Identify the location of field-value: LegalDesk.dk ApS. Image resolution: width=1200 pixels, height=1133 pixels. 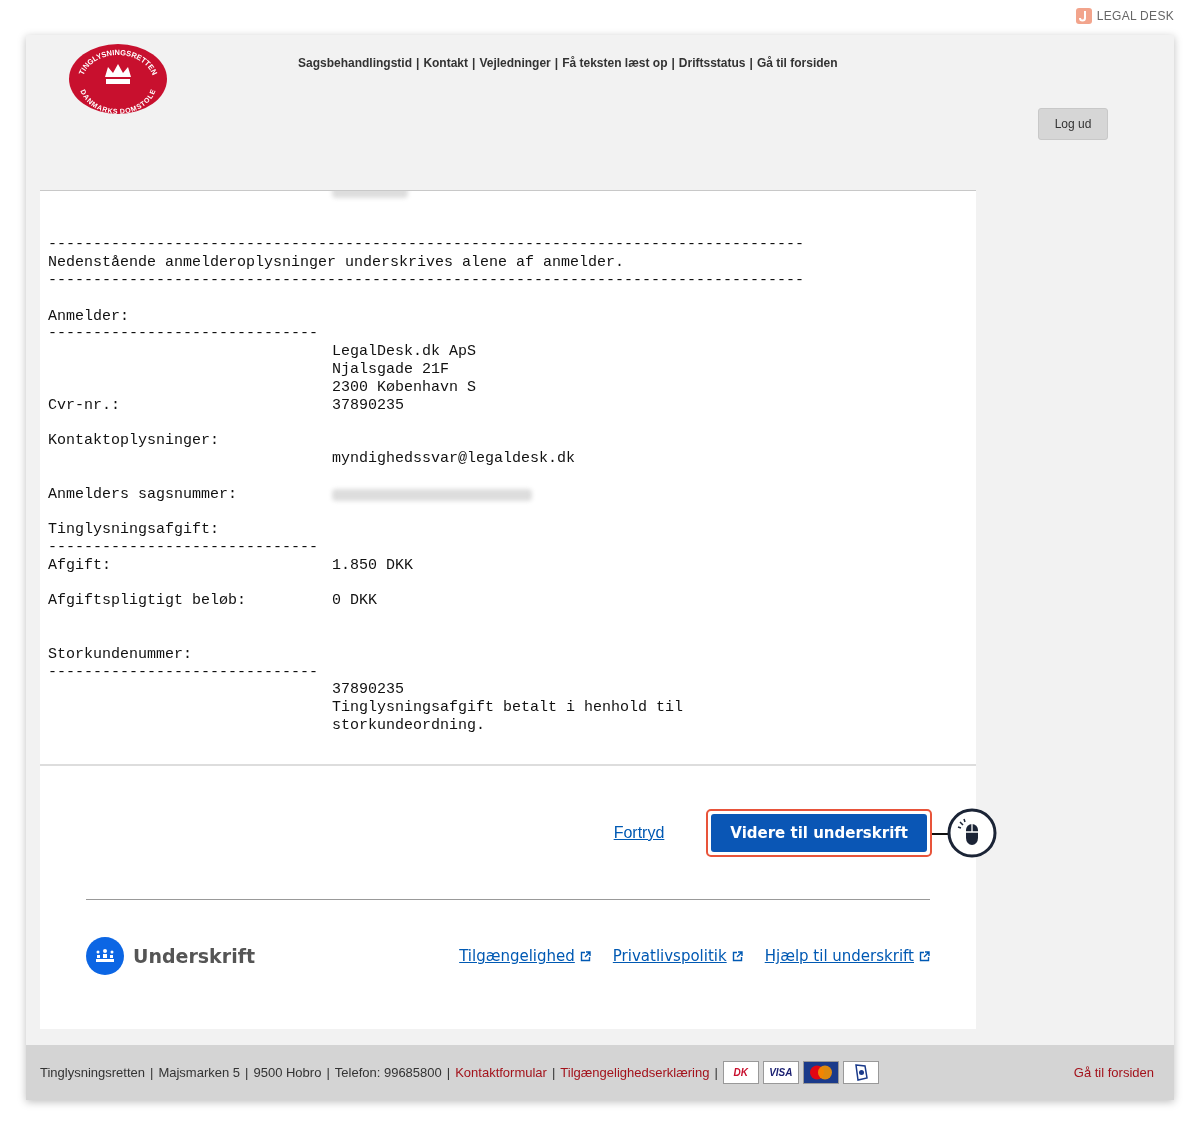
(404, 352).